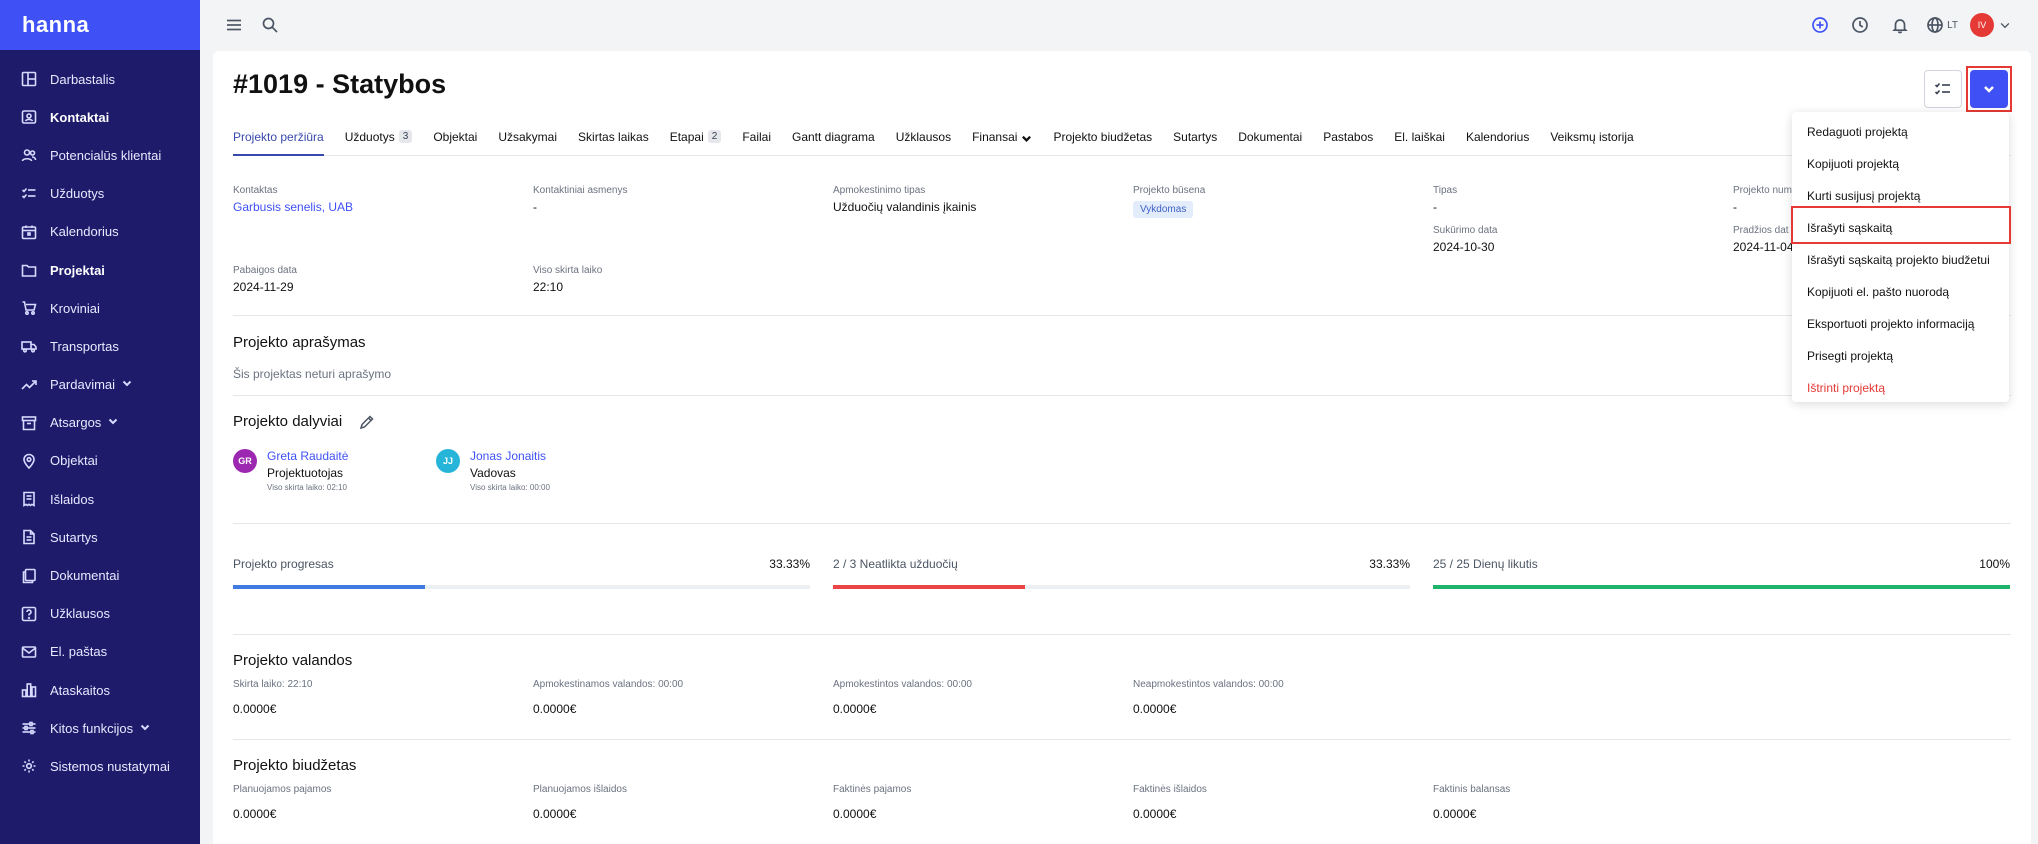 This screenshot has width=2038, height=844. What do you see at coordinates (448, 461) in the screenshot?
I see `avatar: JJ` at bounding box center [448, 461].